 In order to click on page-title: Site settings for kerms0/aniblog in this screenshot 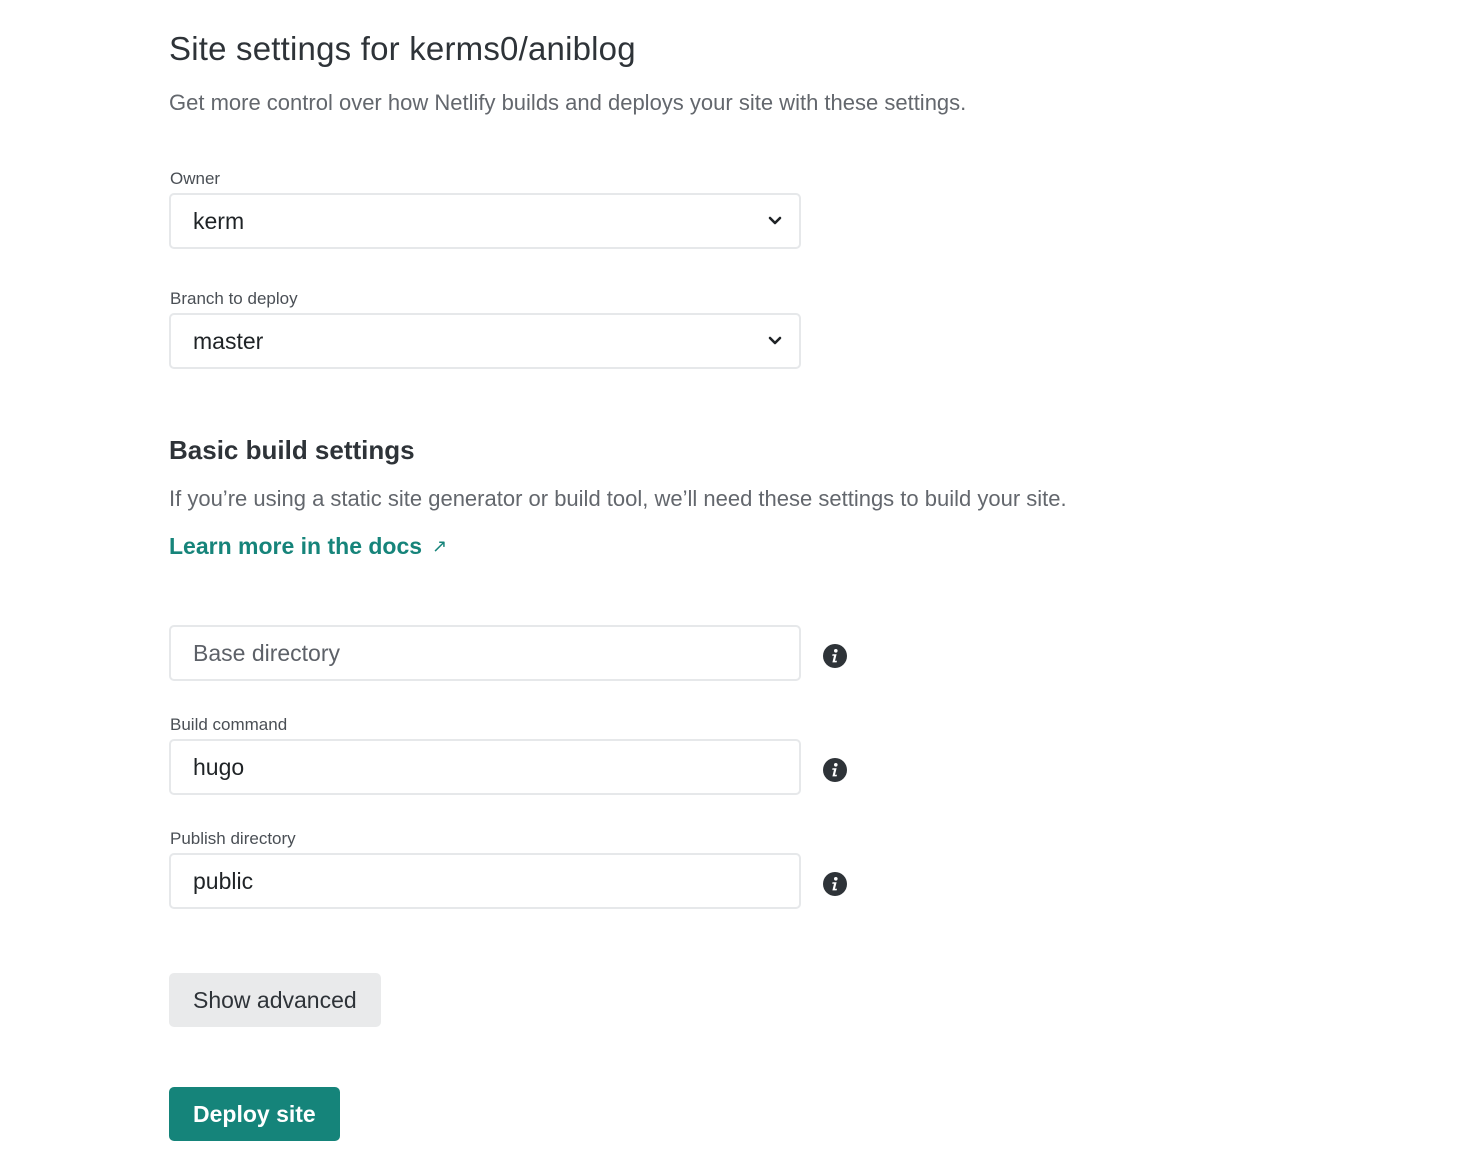, I will do `click(402, 48)`.